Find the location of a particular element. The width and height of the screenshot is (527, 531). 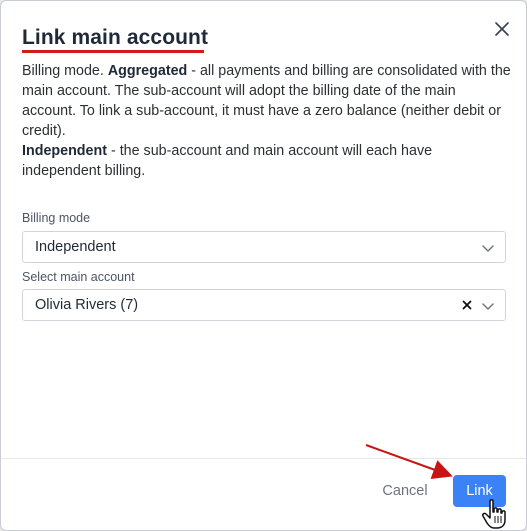

close-button is located at coordinates (502, 29).